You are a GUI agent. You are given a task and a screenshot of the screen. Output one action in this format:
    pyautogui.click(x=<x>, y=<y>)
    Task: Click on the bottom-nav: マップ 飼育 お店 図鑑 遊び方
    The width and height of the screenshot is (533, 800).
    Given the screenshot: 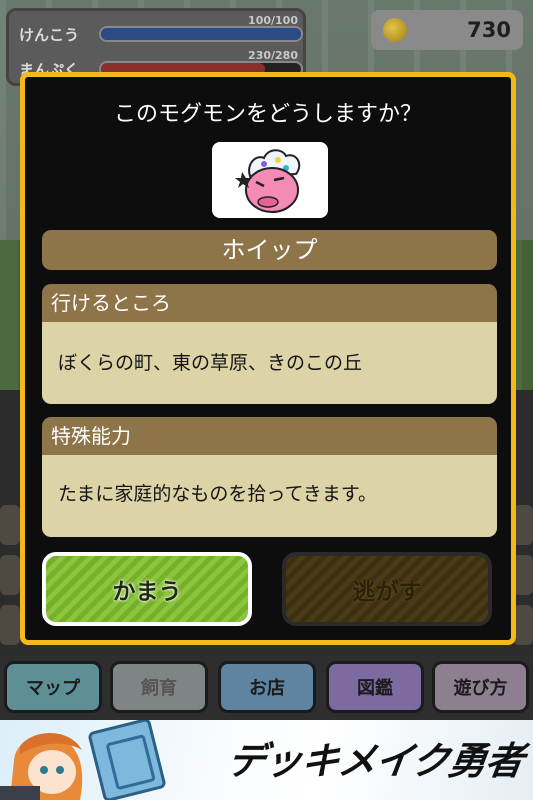 What is the action you would take?
    pyautogui.click(x=266, y=687)
    